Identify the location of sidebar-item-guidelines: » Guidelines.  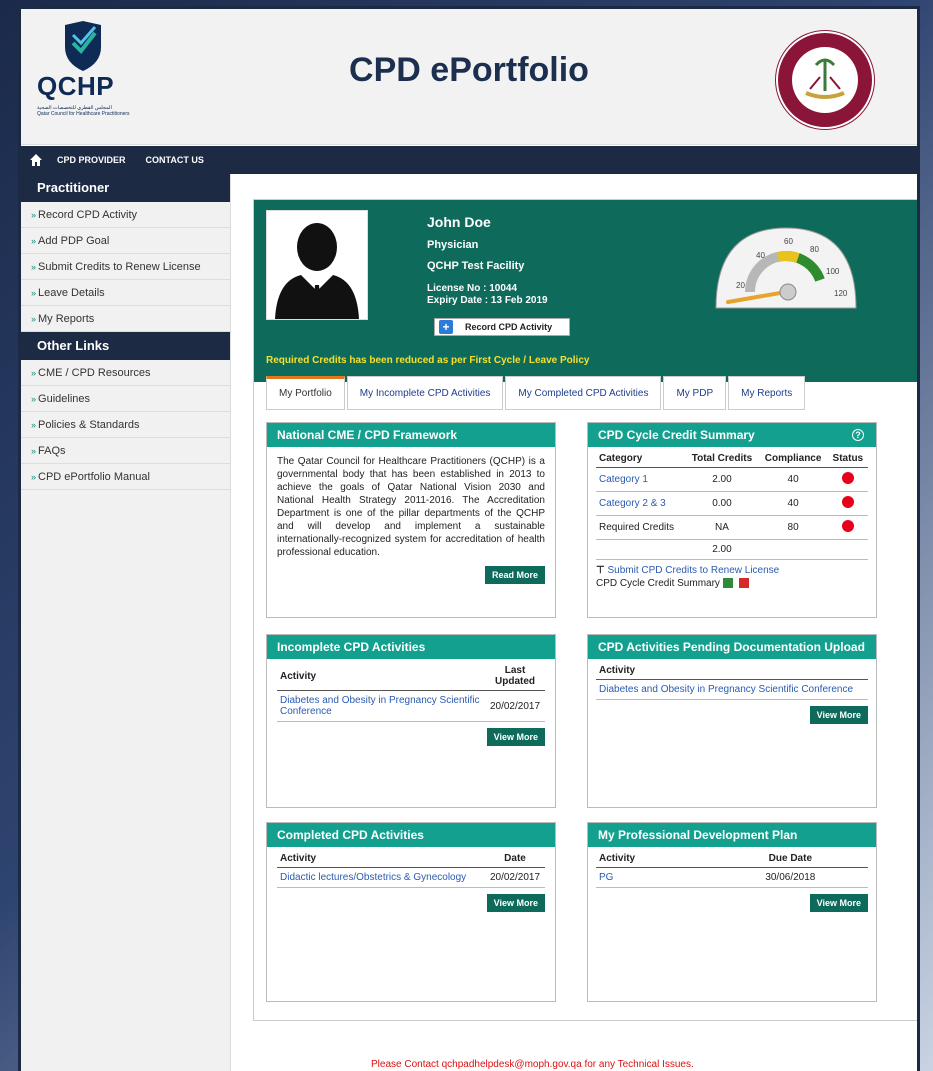
(125, 399).